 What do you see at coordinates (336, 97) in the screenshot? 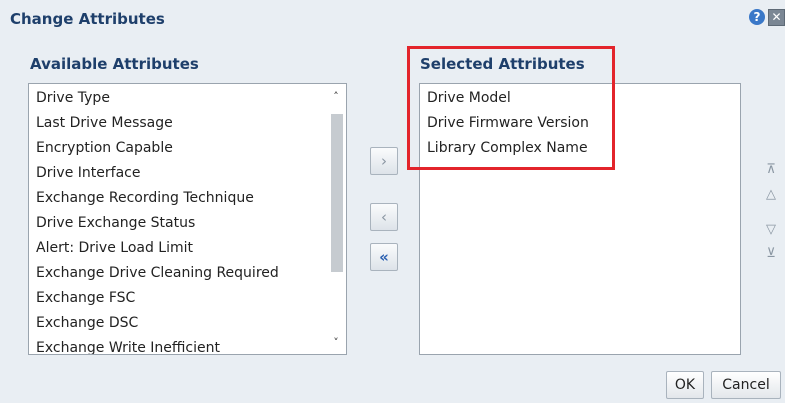
I see `scroll-up-icon: ˄` at bounding box center [336, 97].